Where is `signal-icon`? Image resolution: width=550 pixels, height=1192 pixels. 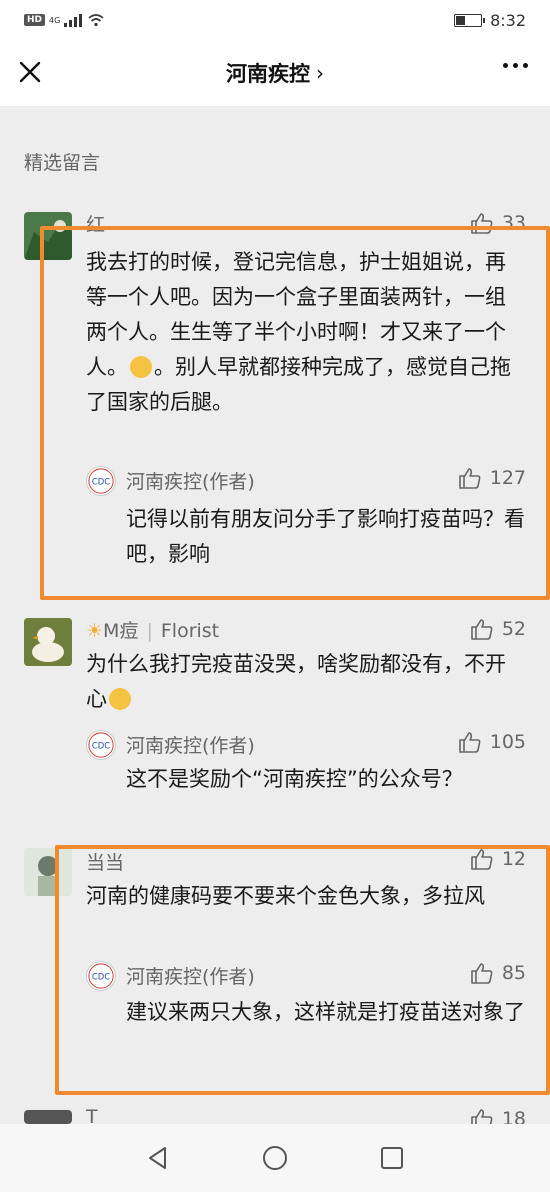 signal-icon is located at coordinates (73, 20).